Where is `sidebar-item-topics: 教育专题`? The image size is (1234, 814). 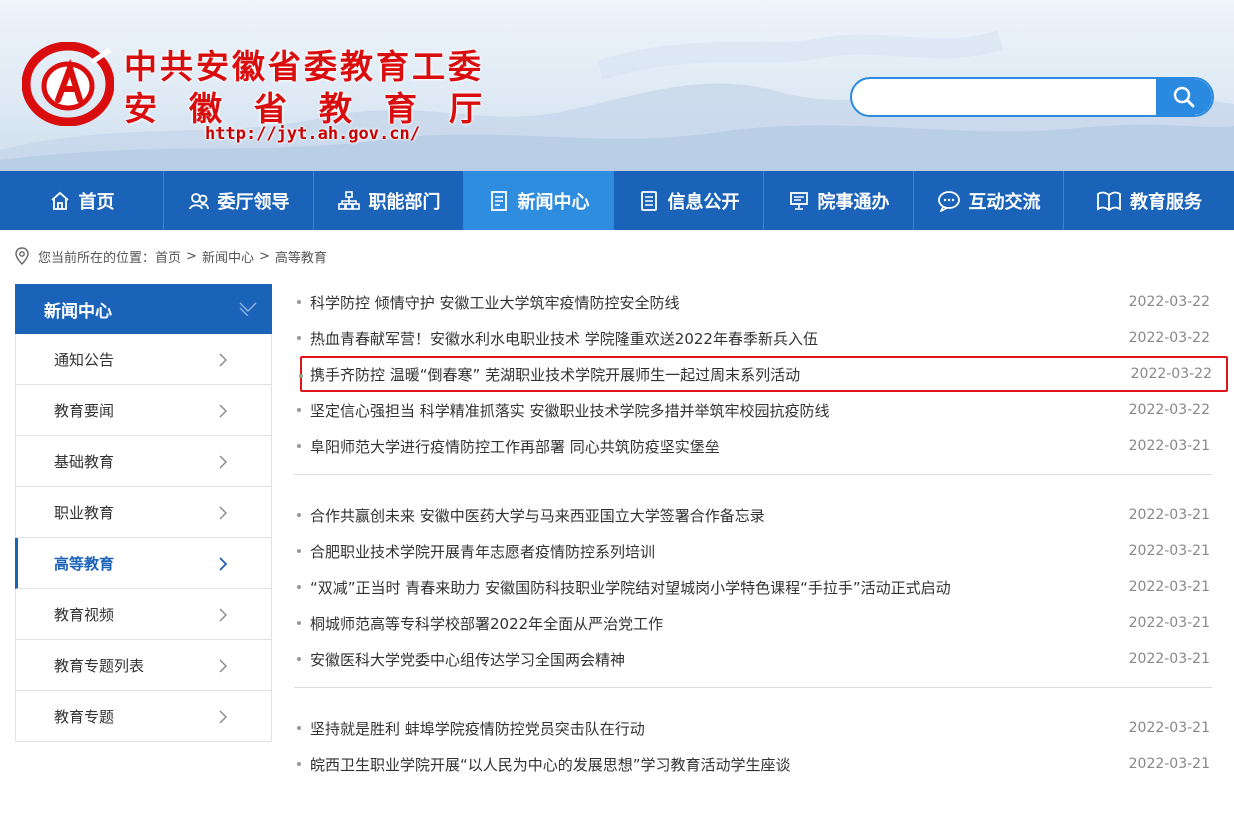 sidebar-item-topics: 教育专题 is located at coordinates (143, 716).